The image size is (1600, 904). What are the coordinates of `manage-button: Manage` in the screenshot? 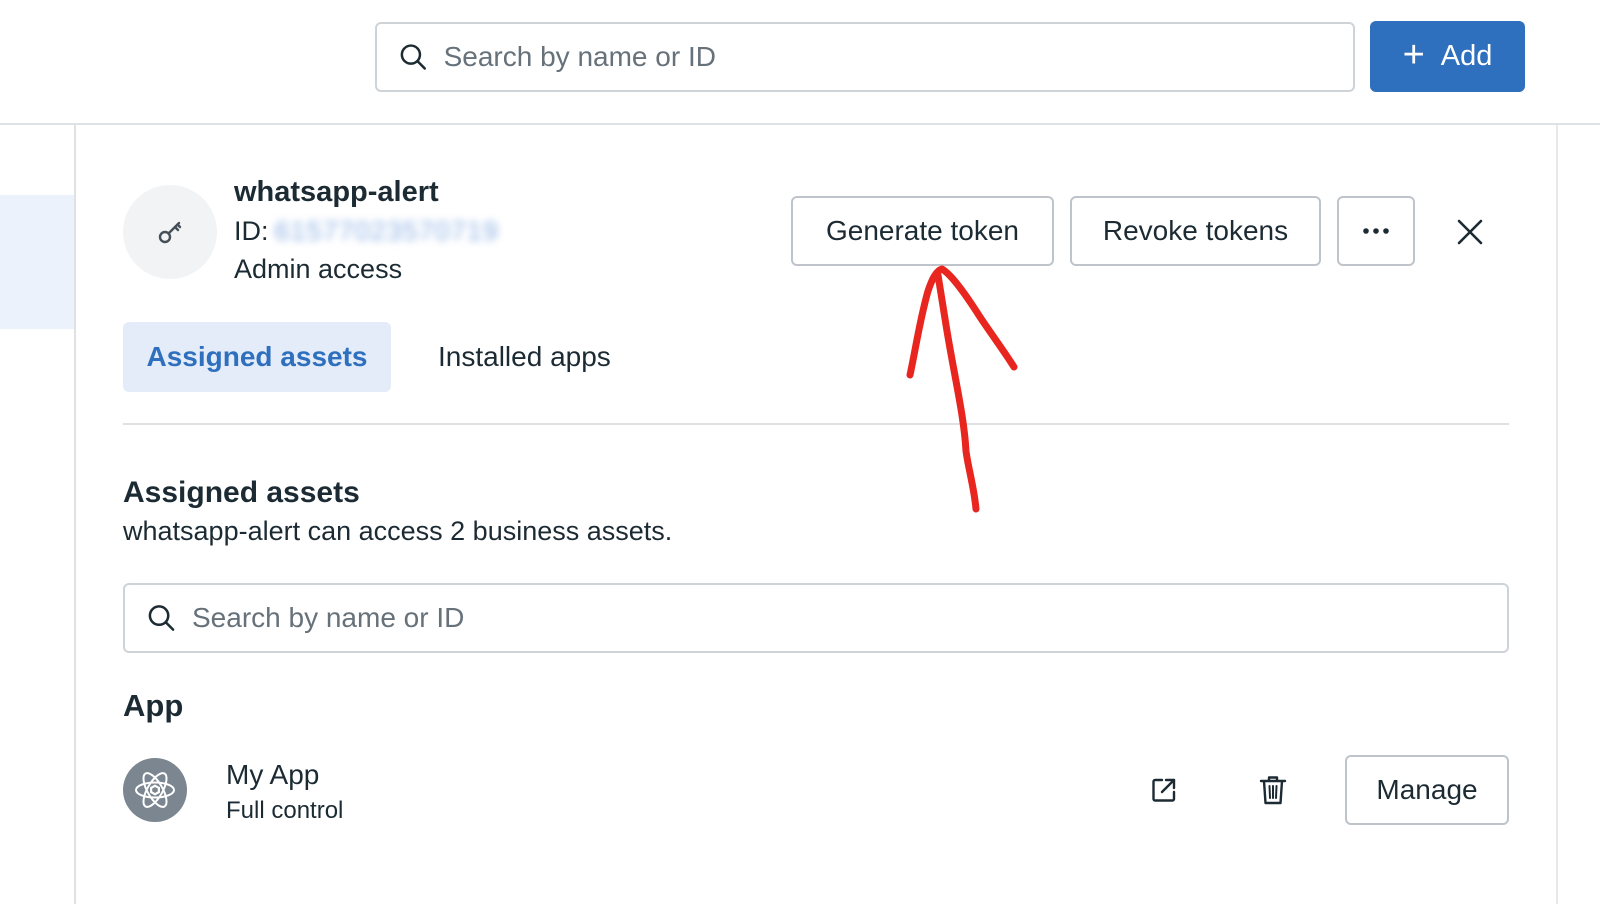 It's located at (1427, 790).